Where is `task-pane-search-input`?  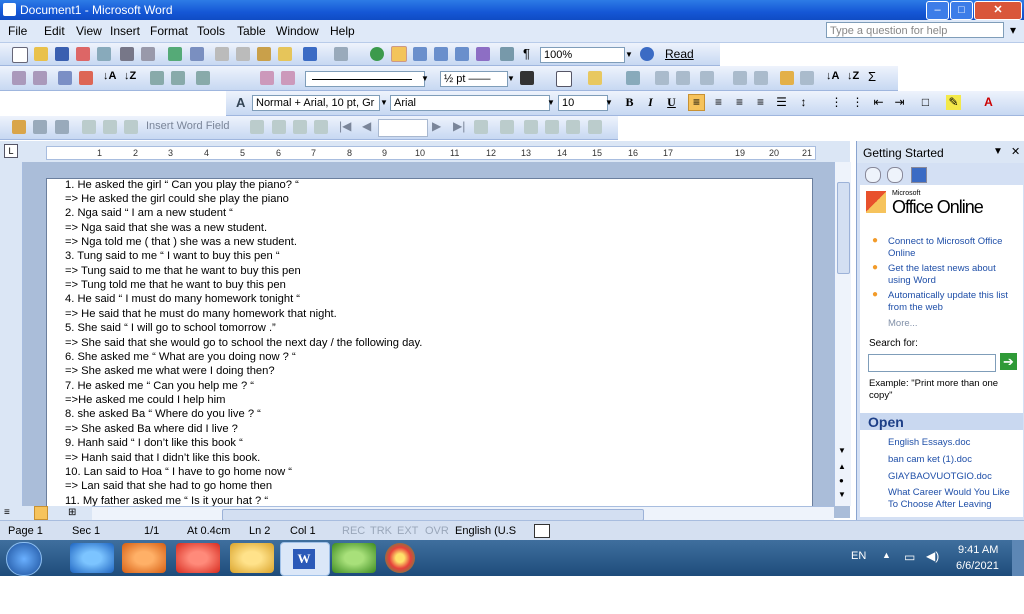 task-pane-search-input is located at coordinates (932, 363).